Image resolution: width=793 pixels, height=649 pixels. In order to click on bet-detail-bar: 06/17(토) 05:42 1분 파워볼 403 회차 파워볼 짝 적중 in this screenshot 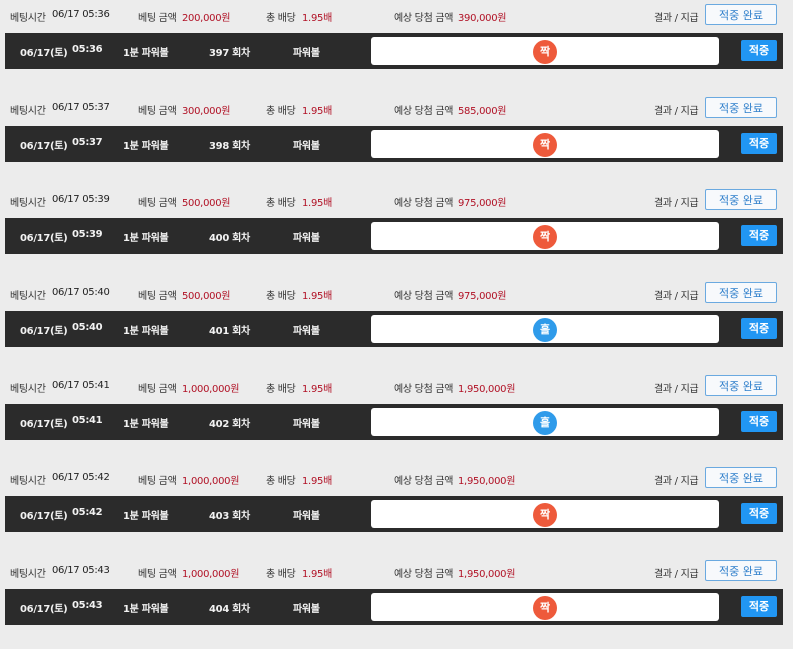, I will do `click(394, 514)`.